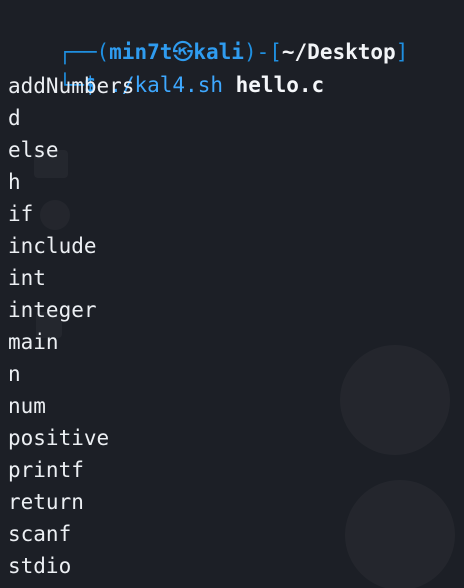 This screenshot has height=588, width=464. I want to click on output-line: else, so click(33, 150).